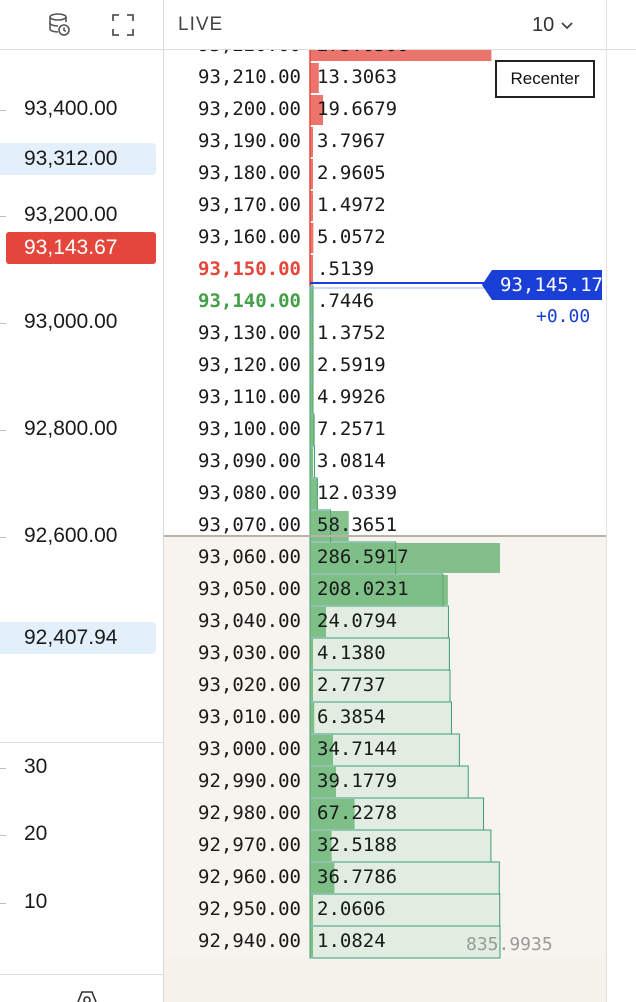 Image resolution: width=636 pixels, height=1002 pixels. What do you see at coordinates (385, 878) in the screenshot?
I see `bid-row: 92,960.00 36.7786` at bounding box center [385, 878].